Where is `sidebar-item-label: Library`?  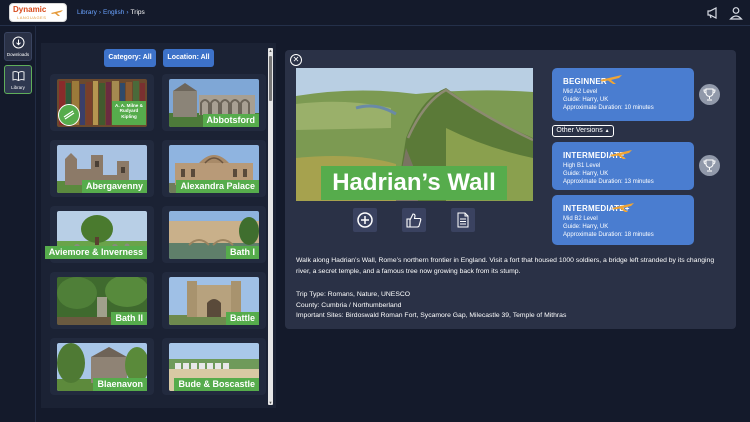
sidebar-item-label: Library is located at coordinates (18, 87).